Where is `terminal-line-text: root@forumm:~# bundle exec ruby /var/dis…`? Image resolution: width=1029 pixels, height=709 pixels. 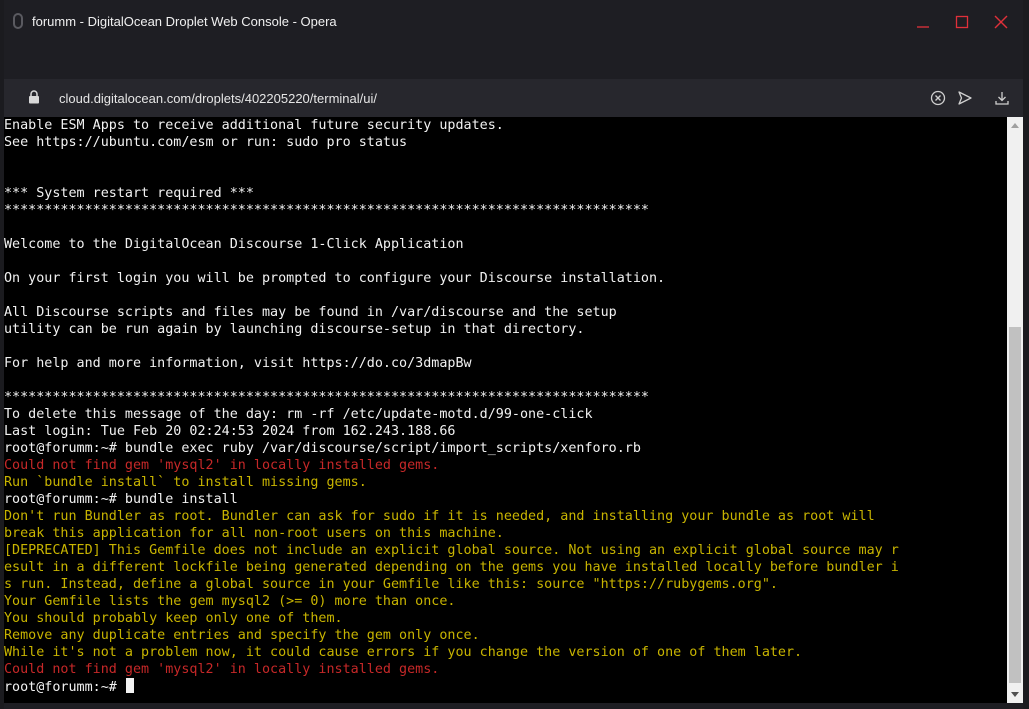 terminal-line-text: root@forumm:~# bundle exec ruby /var/dis… is located at coordinates (322, 448).